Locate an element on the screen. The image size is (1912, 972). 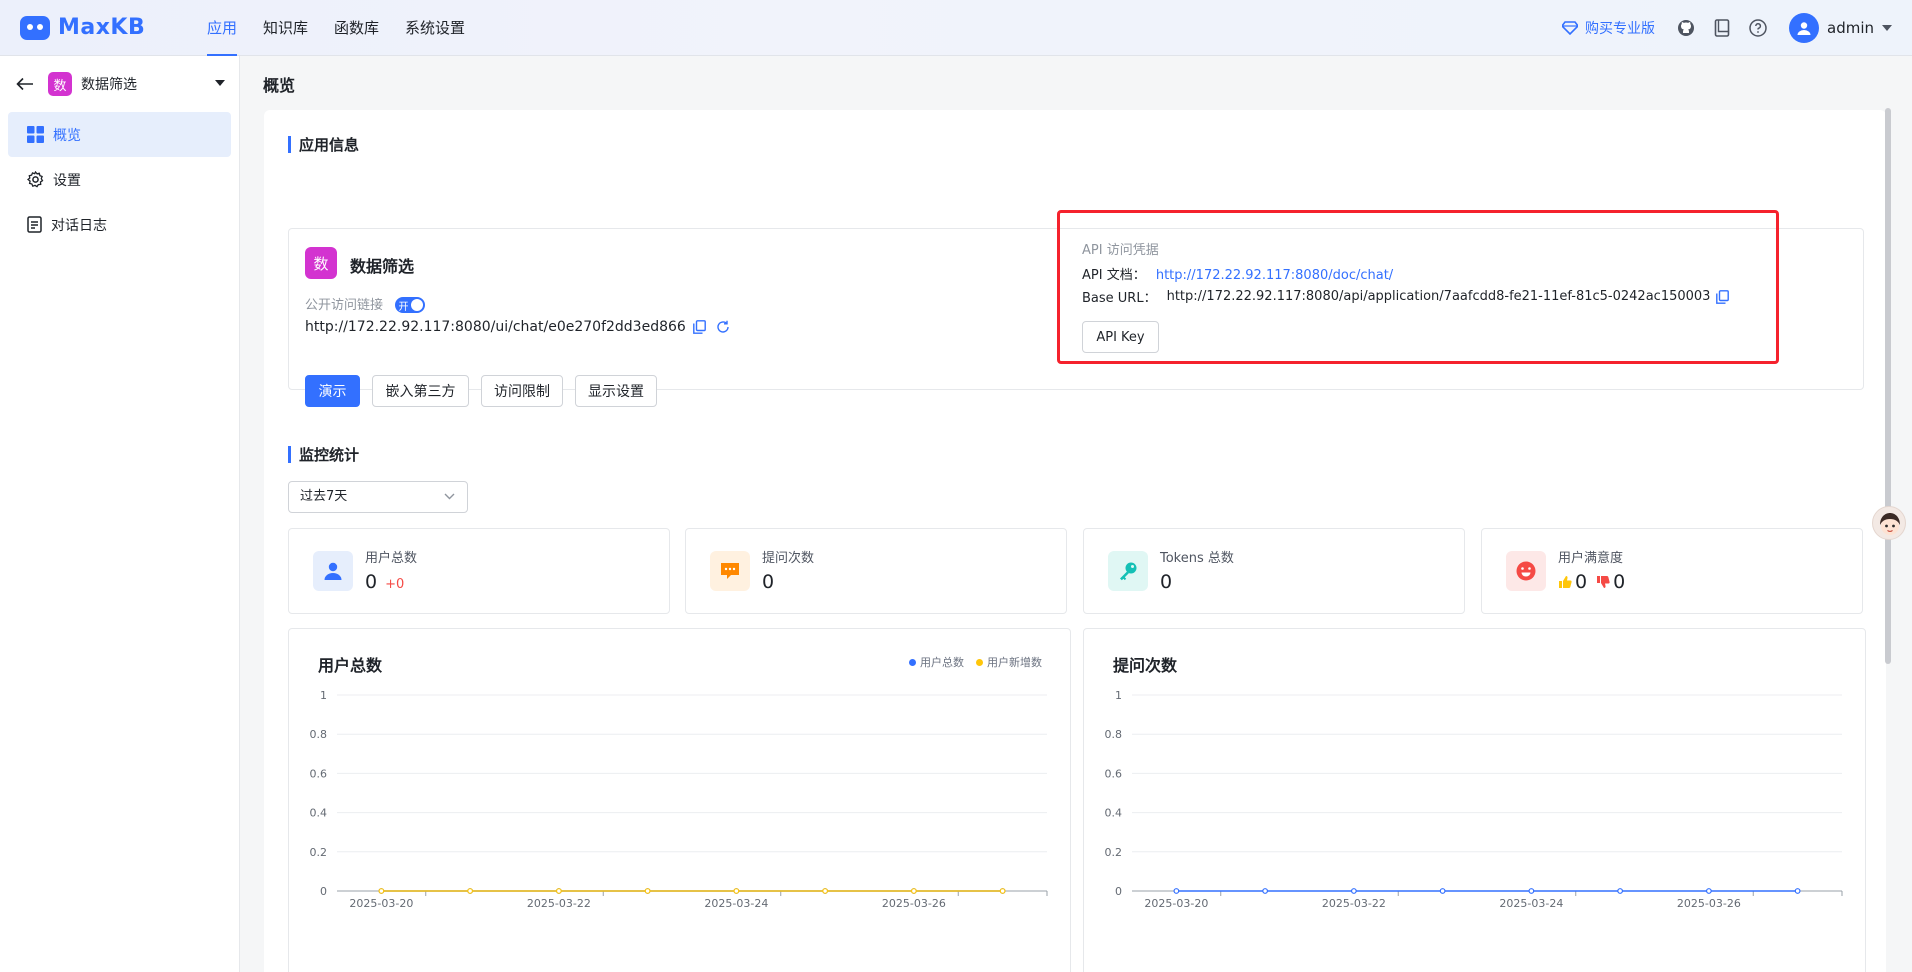
user-avatar is located at coordinates (1804, 28).